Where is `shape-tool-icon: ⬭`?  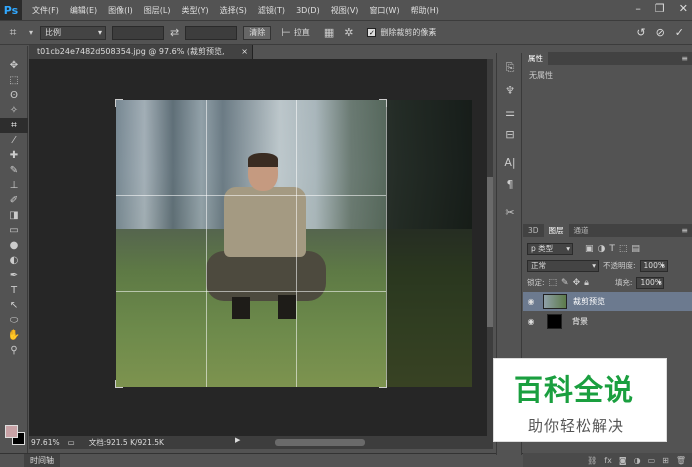
shape-tool-icon: ⬭ is located at coordinates (14, 320).